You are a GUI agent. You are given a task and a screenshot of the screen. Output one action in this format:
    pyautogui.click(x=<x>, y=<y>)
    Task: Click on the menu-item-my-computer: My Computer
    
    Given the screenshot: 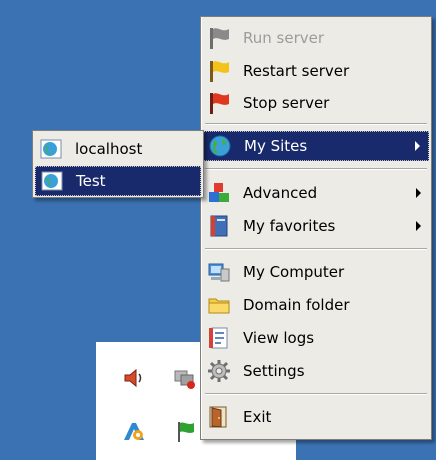 What is the action you would take?
    pyautogui.click(x=316, y=272)
    